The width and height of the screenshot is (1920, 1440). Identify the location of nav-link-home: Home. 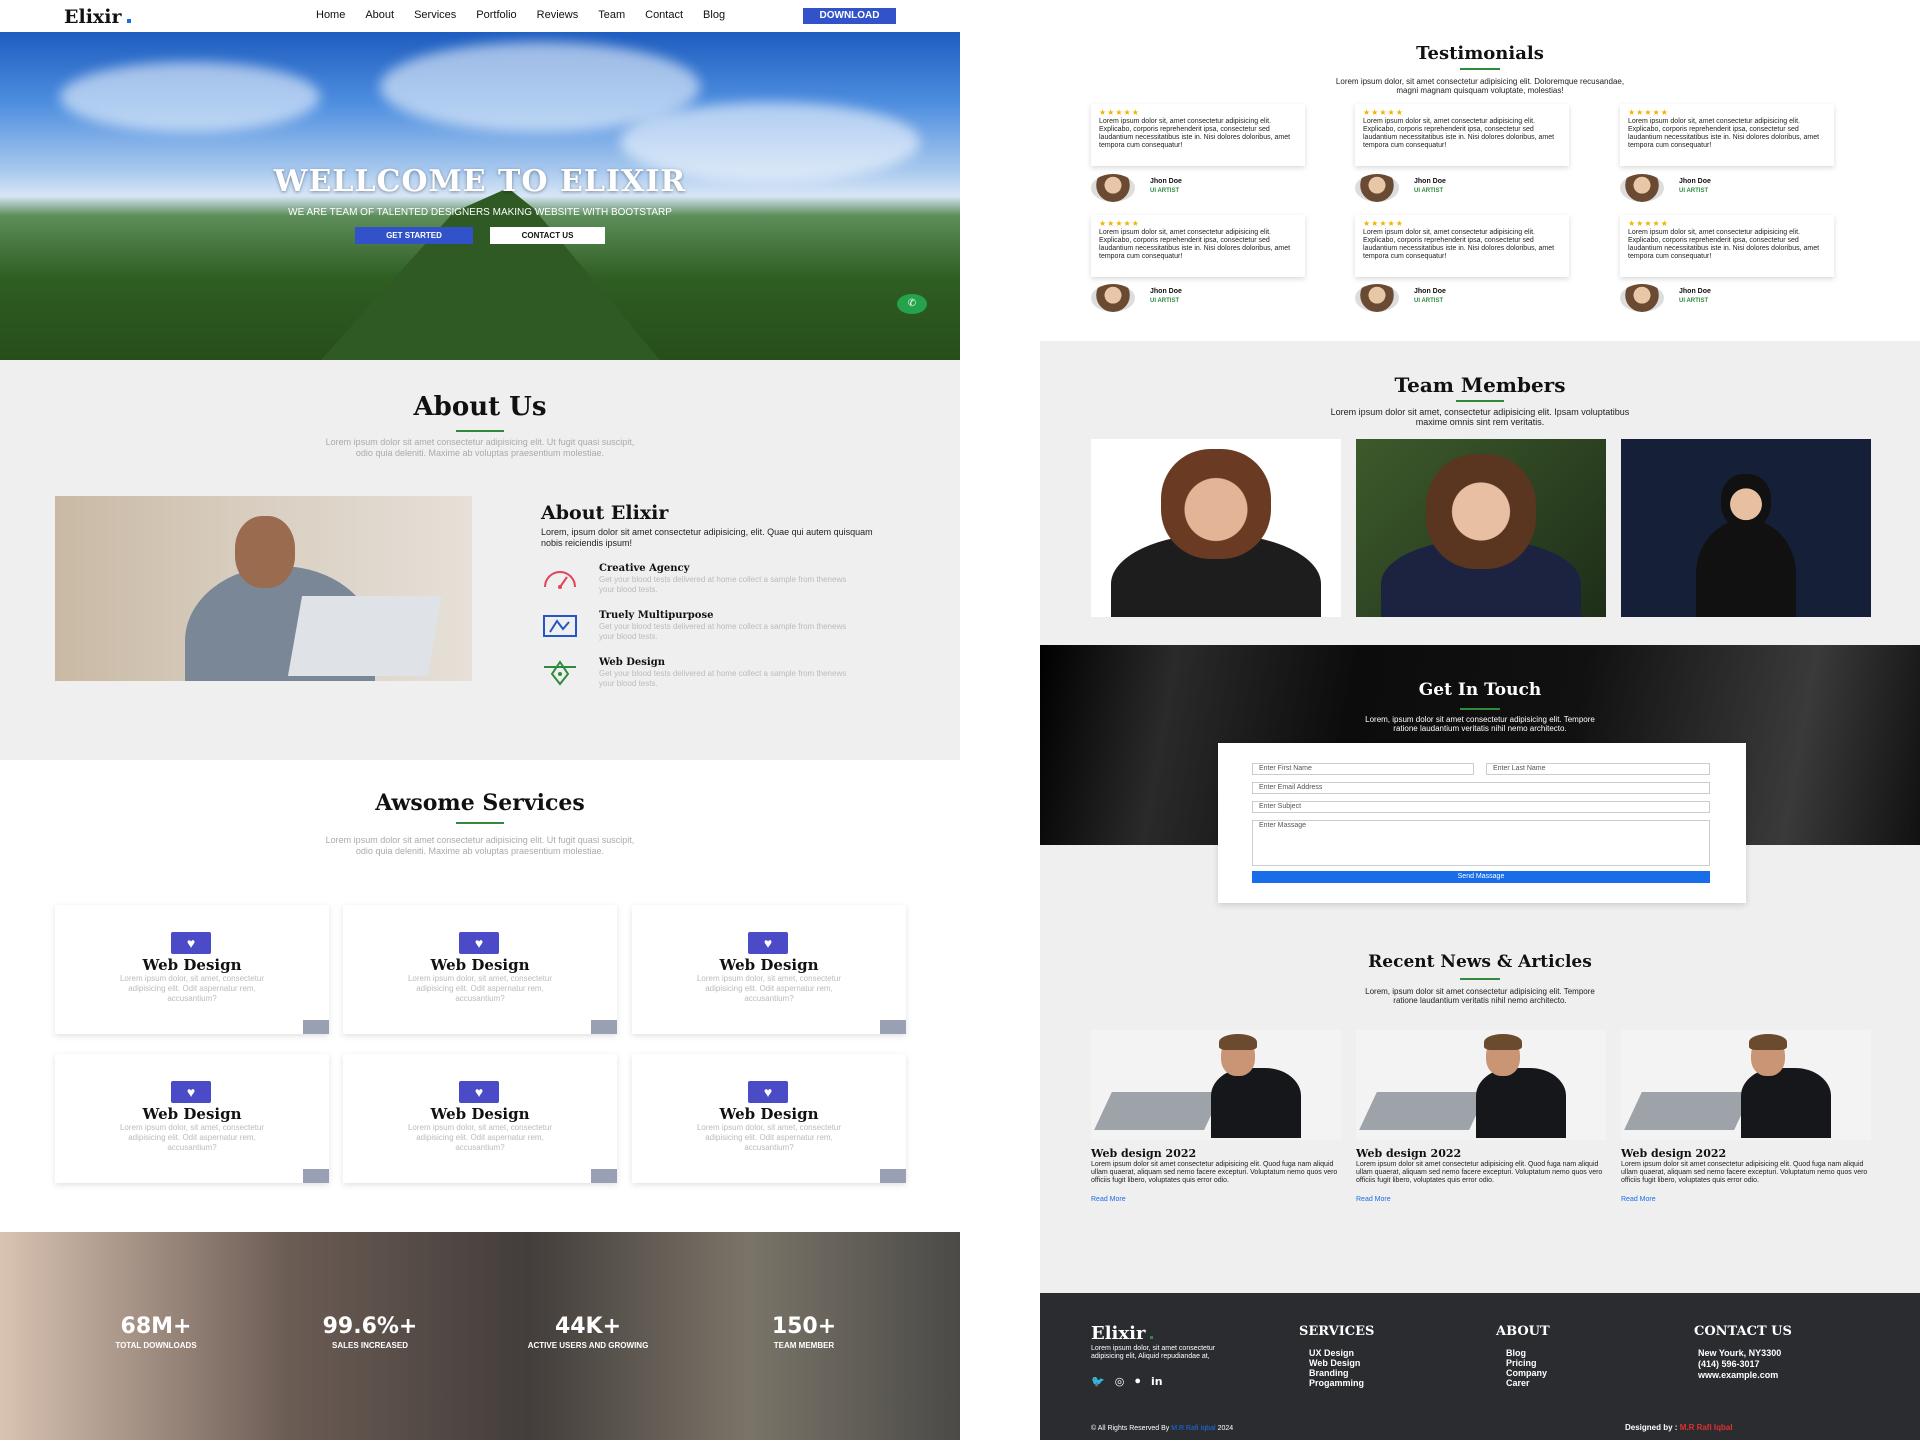
(330, 15).